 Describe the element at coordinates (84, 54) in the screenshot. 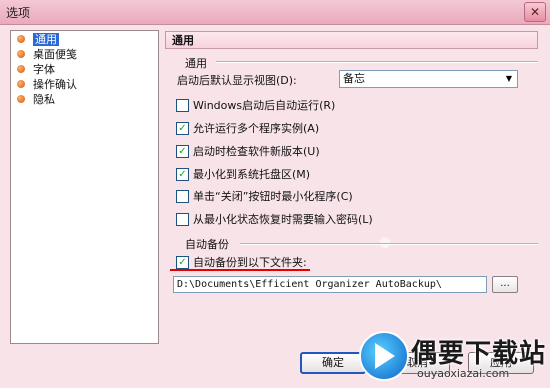

I see `tree-item-desktop-notes: 桌面便笺` at that location.